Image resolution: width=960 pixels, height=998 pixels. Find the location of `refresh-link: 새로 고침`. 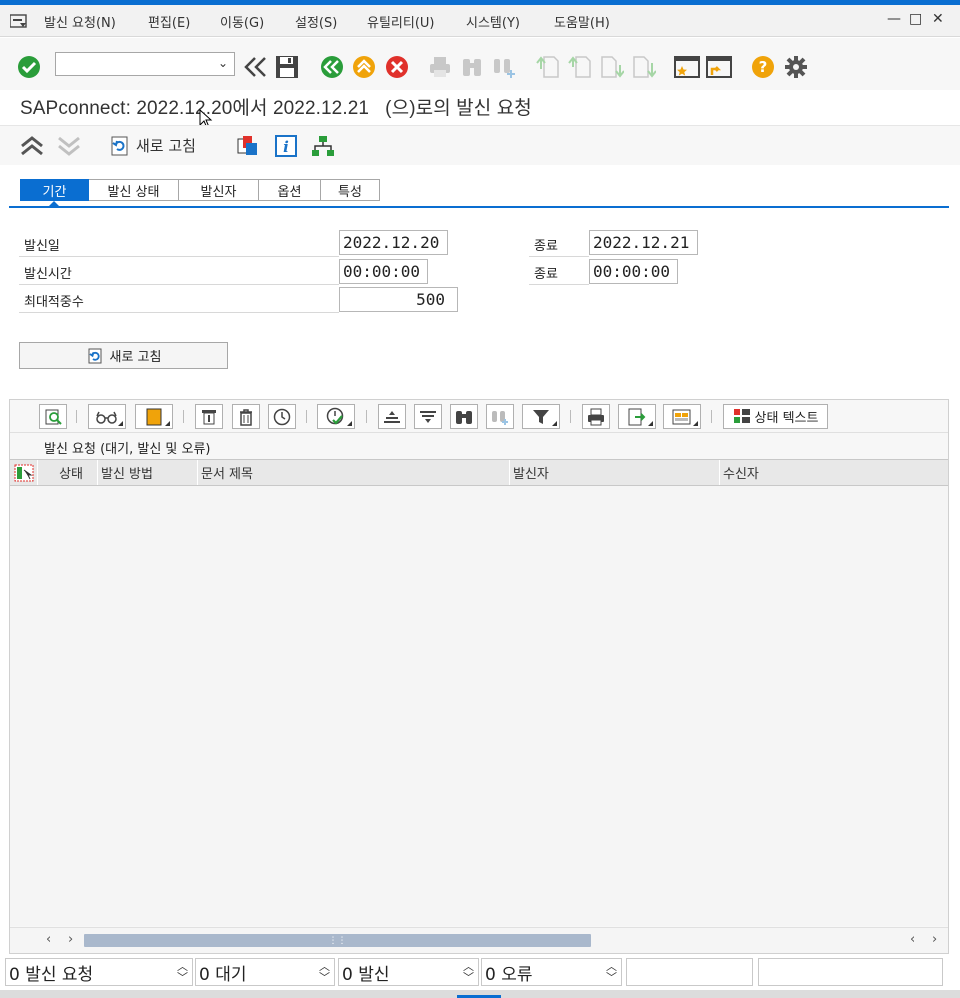

refresh-link: 새로 고침 is located at coordinates (152, 145).